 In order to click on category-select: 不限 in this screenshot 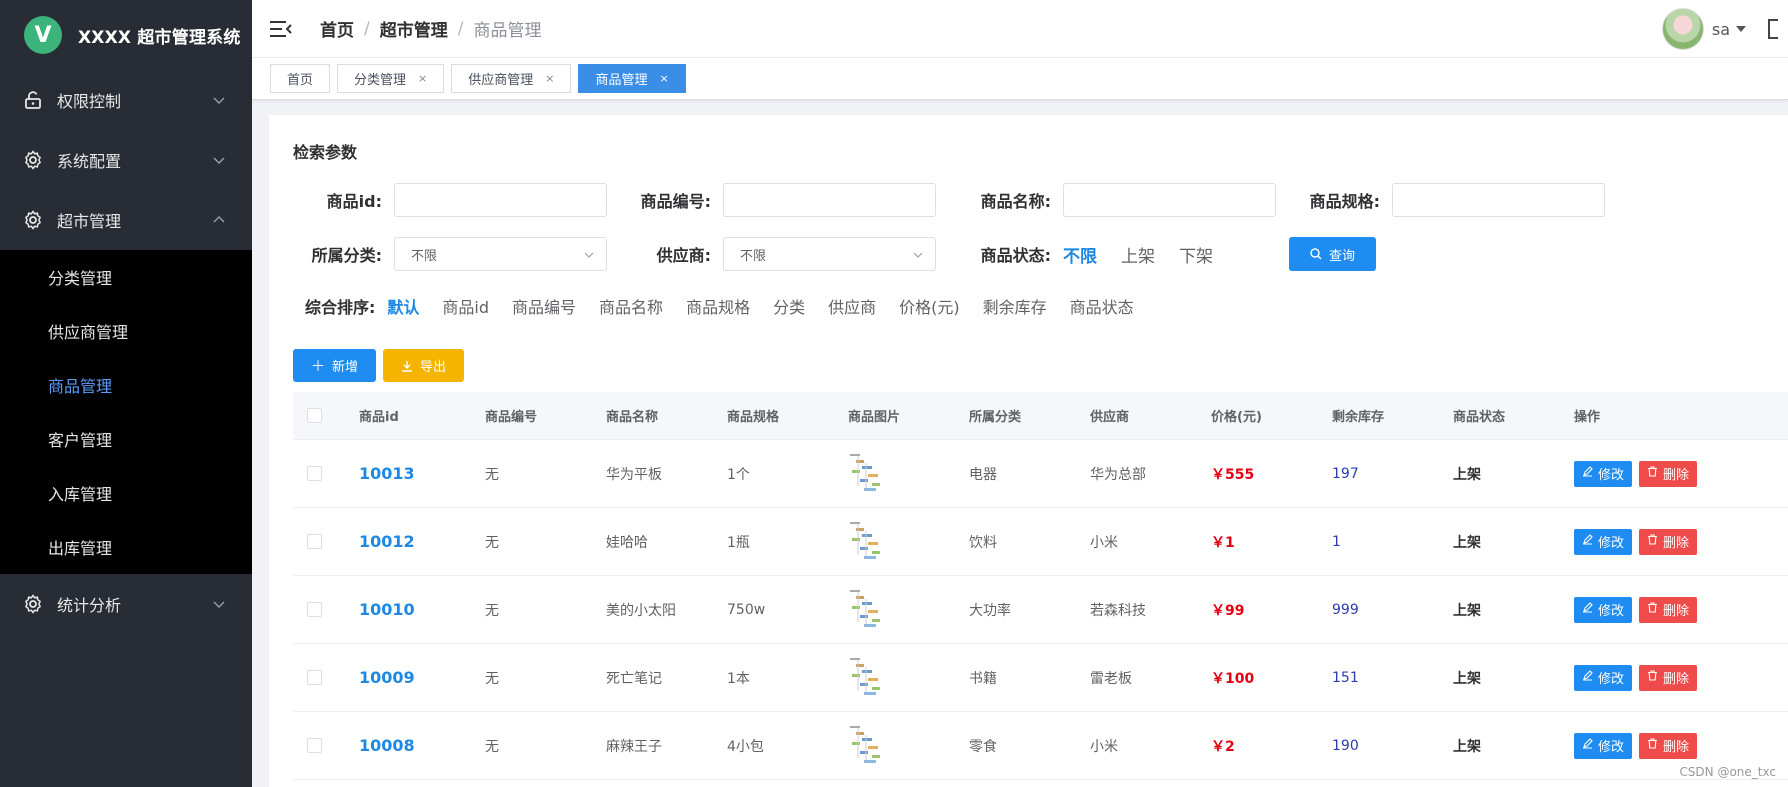, I will do `click(500, 254)`.